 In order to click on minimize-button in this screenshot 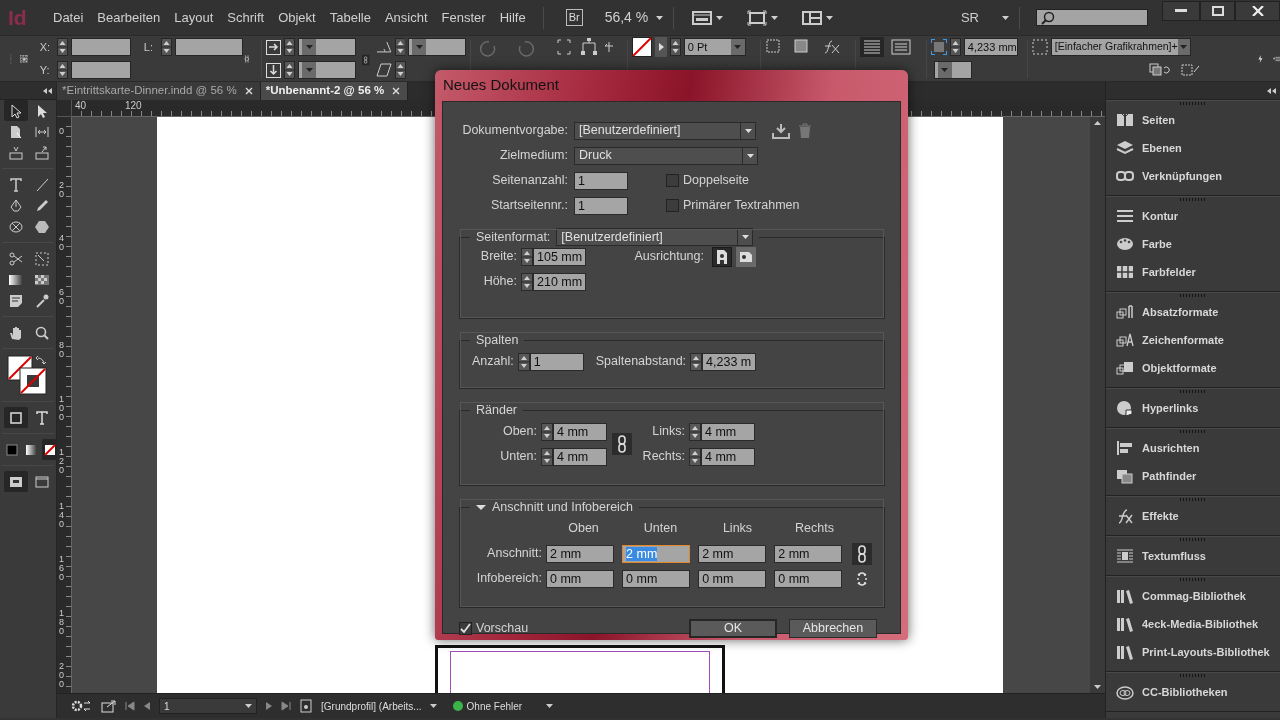, I will do `click(1181, 10)`.